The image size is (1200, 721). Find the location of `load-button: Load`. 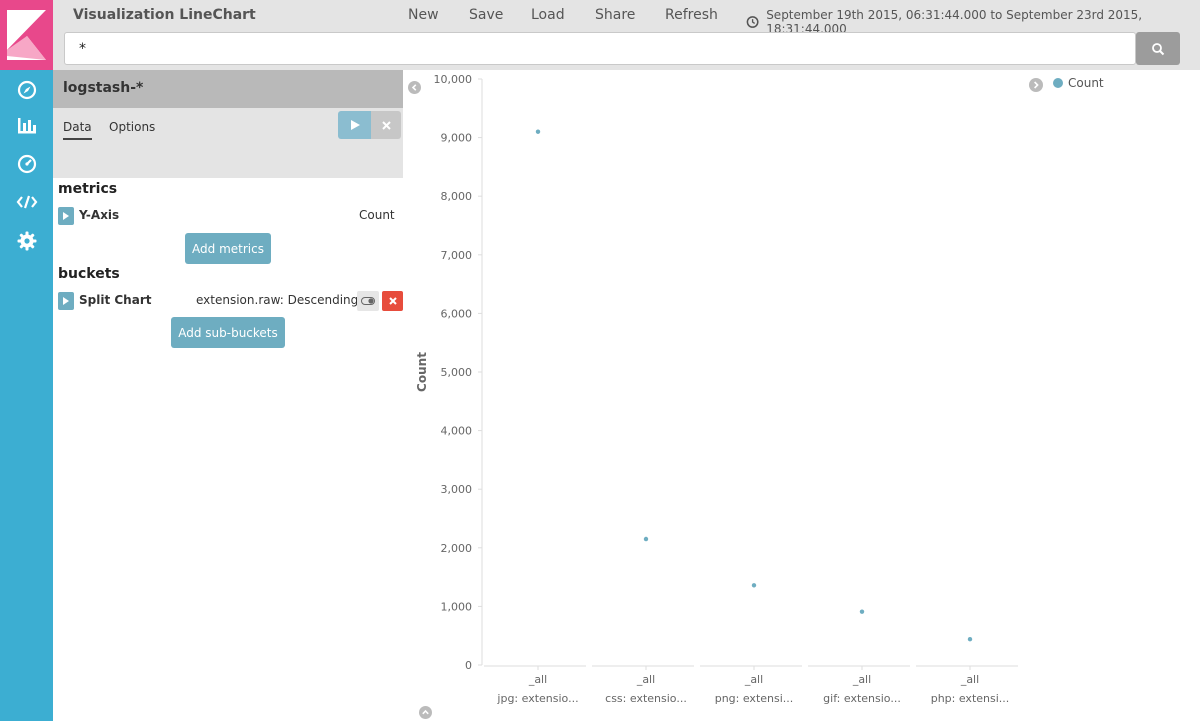

load-button: Load is located at coordinates (548, 15).